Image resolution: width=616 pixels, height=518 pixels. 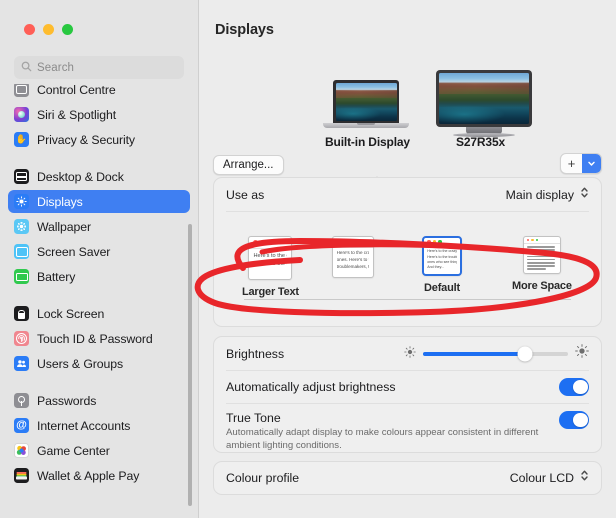 I want to click on brightness-high-icon, so click(x=582, y=353).